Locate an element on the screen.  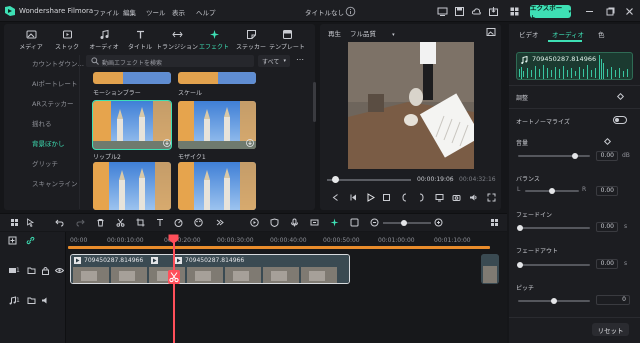
stop-icon is located at coordinates (386, 197).